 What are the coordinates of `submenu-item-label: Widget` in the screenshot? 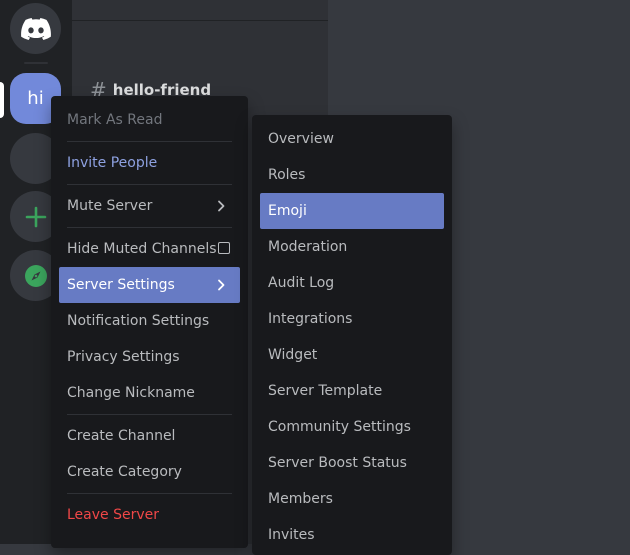 It's located at (293, 355).